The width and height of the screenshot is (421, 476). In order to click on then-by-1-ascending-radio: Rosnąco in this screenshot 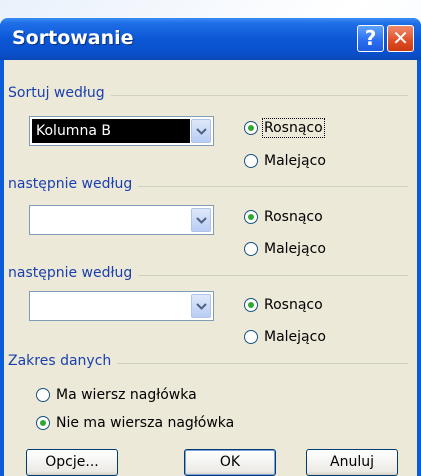, I will do `click(283, 217)`.